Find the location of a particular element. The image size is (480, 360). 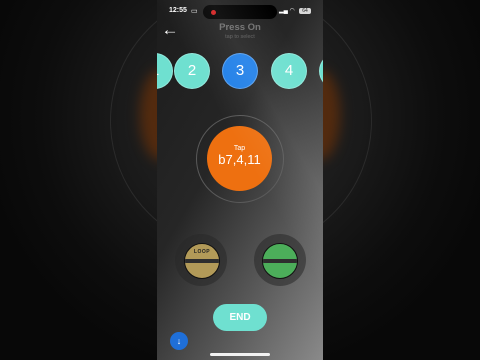

recording-indicator-icon is located at coordinates (213, 12).